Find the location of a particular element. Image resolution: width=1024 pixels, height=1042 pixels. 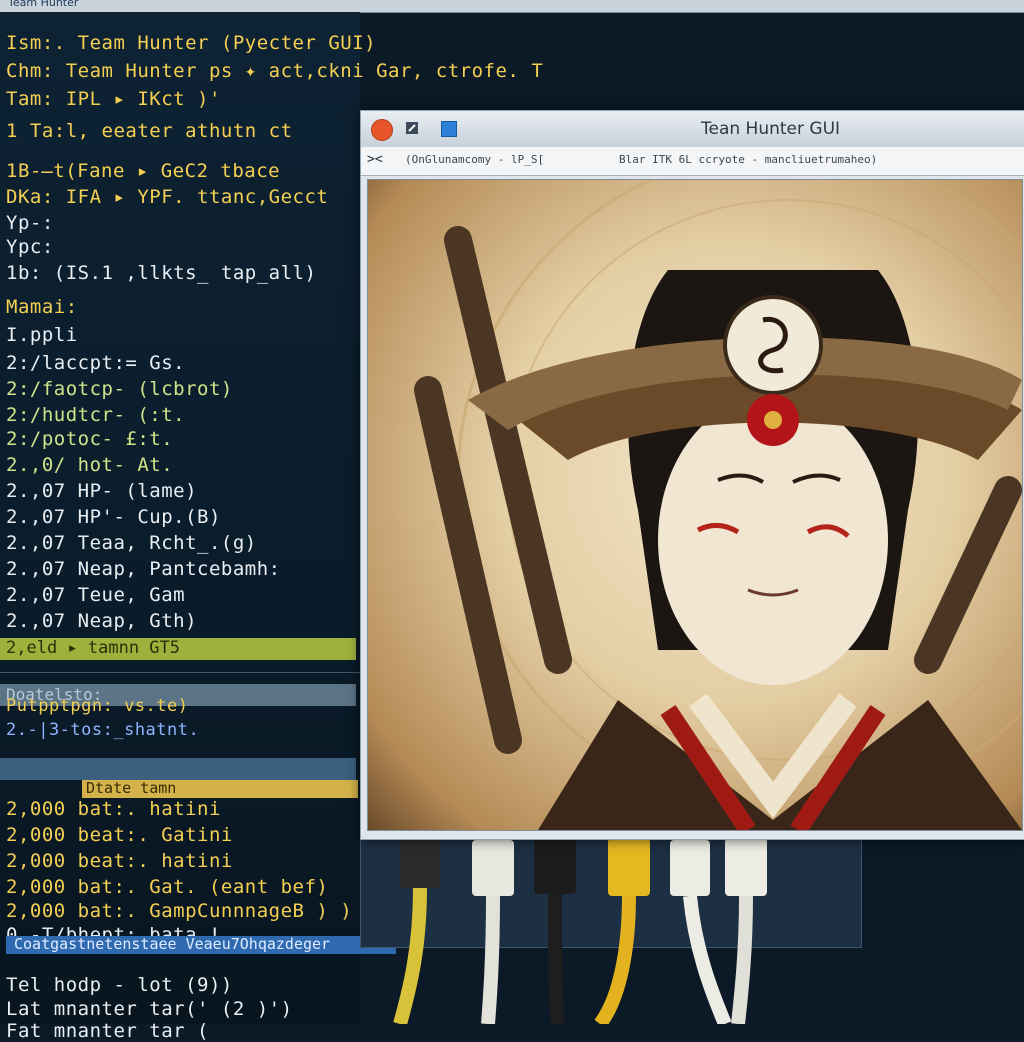

terminal-line: 2:/hudtcr- (:t. is located at coordinates (96, 415).